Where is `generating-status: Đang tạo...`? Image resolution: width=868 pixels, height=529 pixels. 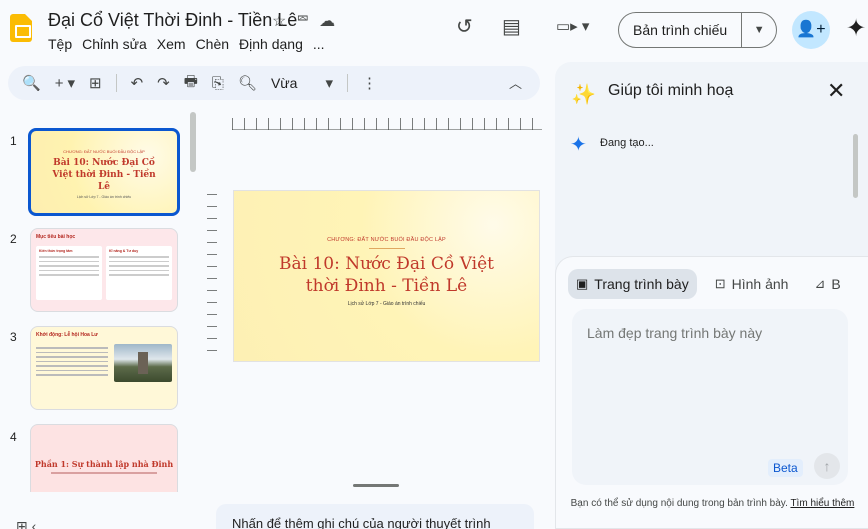
generating-status: Đang tạo... is located at coordinates (627, 143).